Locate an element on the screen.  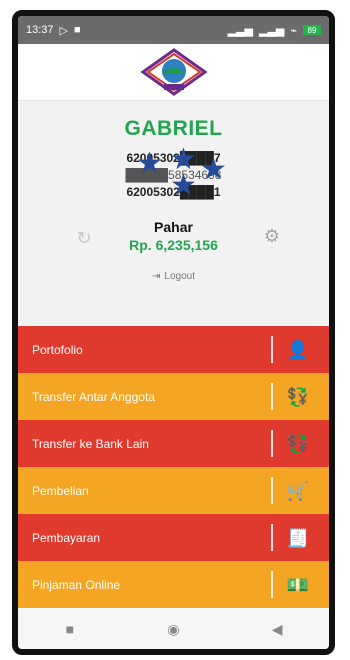
signal-icon: ▂▃▅ is located at coordinates (240, 30).